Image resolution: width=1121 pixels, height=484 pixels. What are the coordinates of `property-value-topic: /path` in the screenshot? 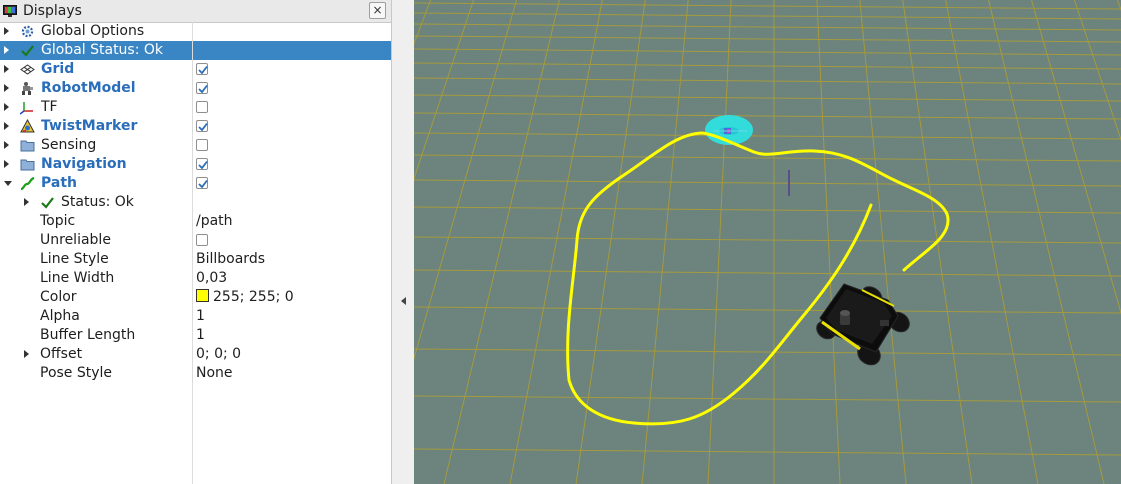 It's located at (214, 221).